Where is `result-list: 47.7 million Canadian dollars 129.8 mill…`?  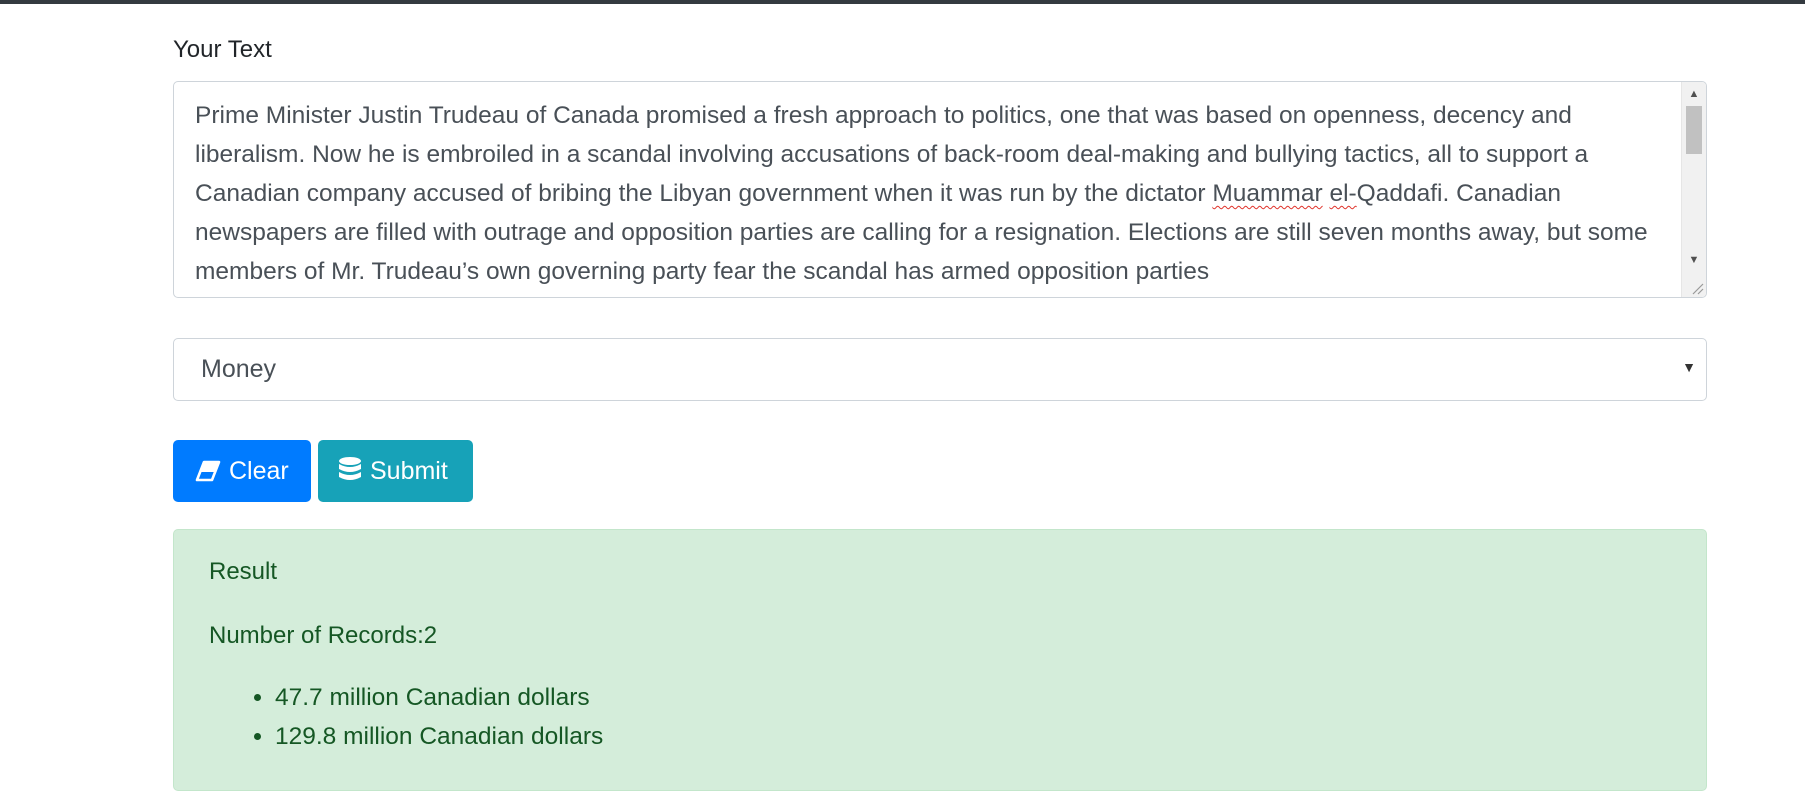 result-list: 47.7 million Canadian dollars 129.8 mill… is located at coordinates (406, 717).